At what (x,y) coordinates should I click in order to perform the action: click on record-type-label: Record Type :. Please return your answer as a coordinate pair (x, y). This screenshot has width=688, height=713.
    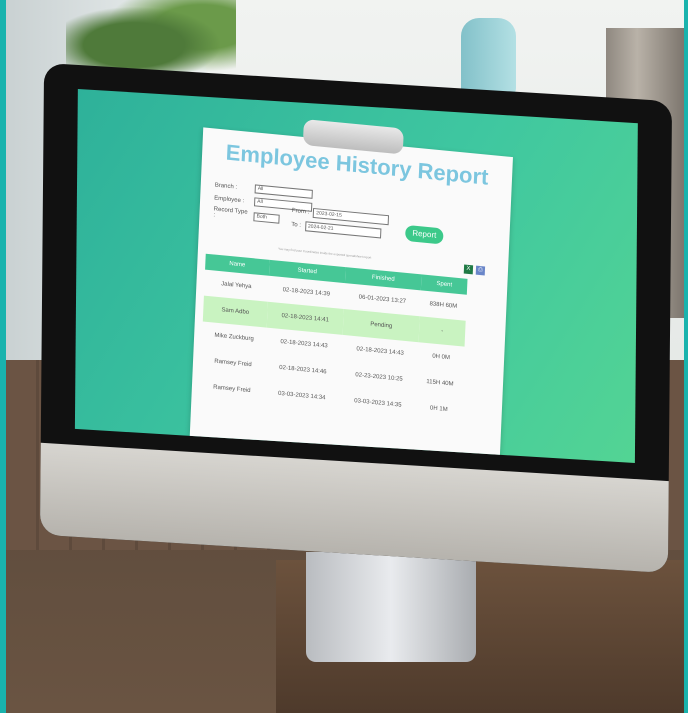
    Looking at the image, I should click on (230, 212).